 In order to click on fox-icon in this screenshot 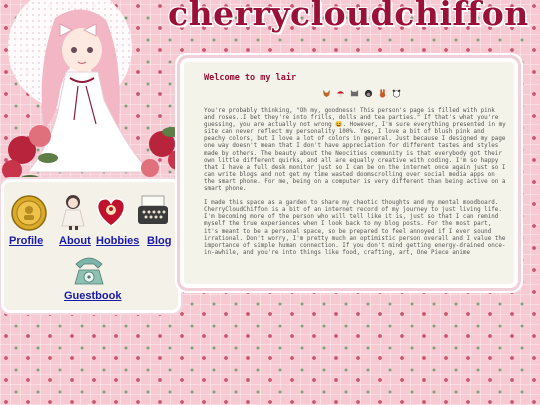, I will do `click(326, 93)`.